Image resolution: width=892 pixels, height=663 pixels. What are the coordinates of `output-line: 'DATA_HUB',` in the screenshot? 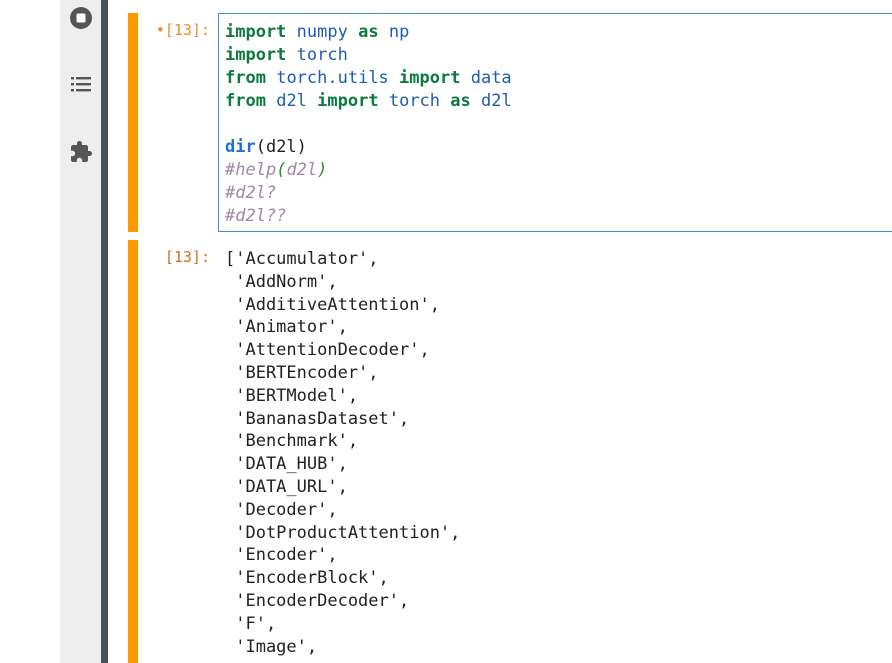 It's located at (286, 464).